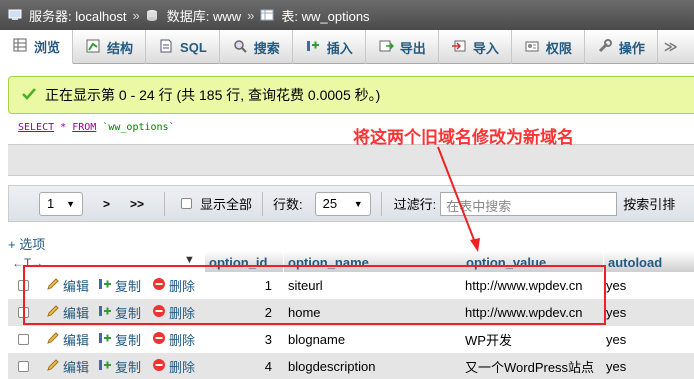 This screenshot has width=694, height=379. Describe the element at coordinates (137, 204) in the screenshot. I see `last-page-button: >>` at that location.